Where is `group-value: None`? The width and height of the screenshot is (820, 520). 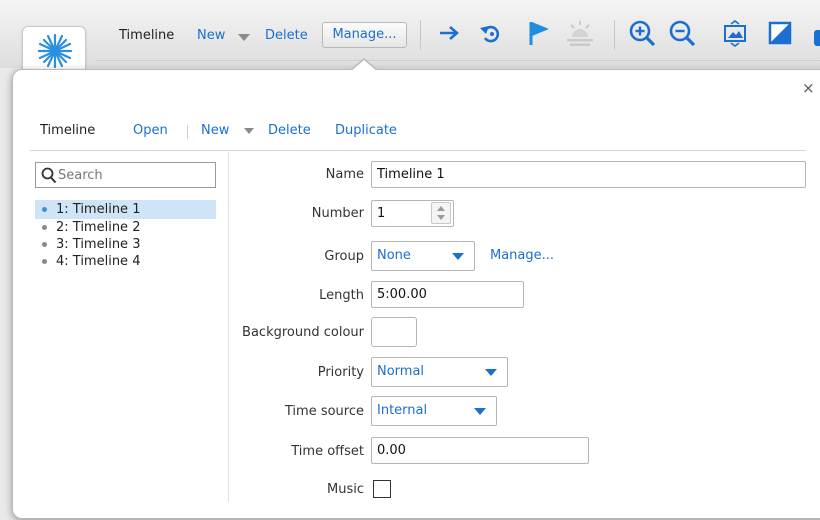
group-value: None is located at coordinates (394, 255).